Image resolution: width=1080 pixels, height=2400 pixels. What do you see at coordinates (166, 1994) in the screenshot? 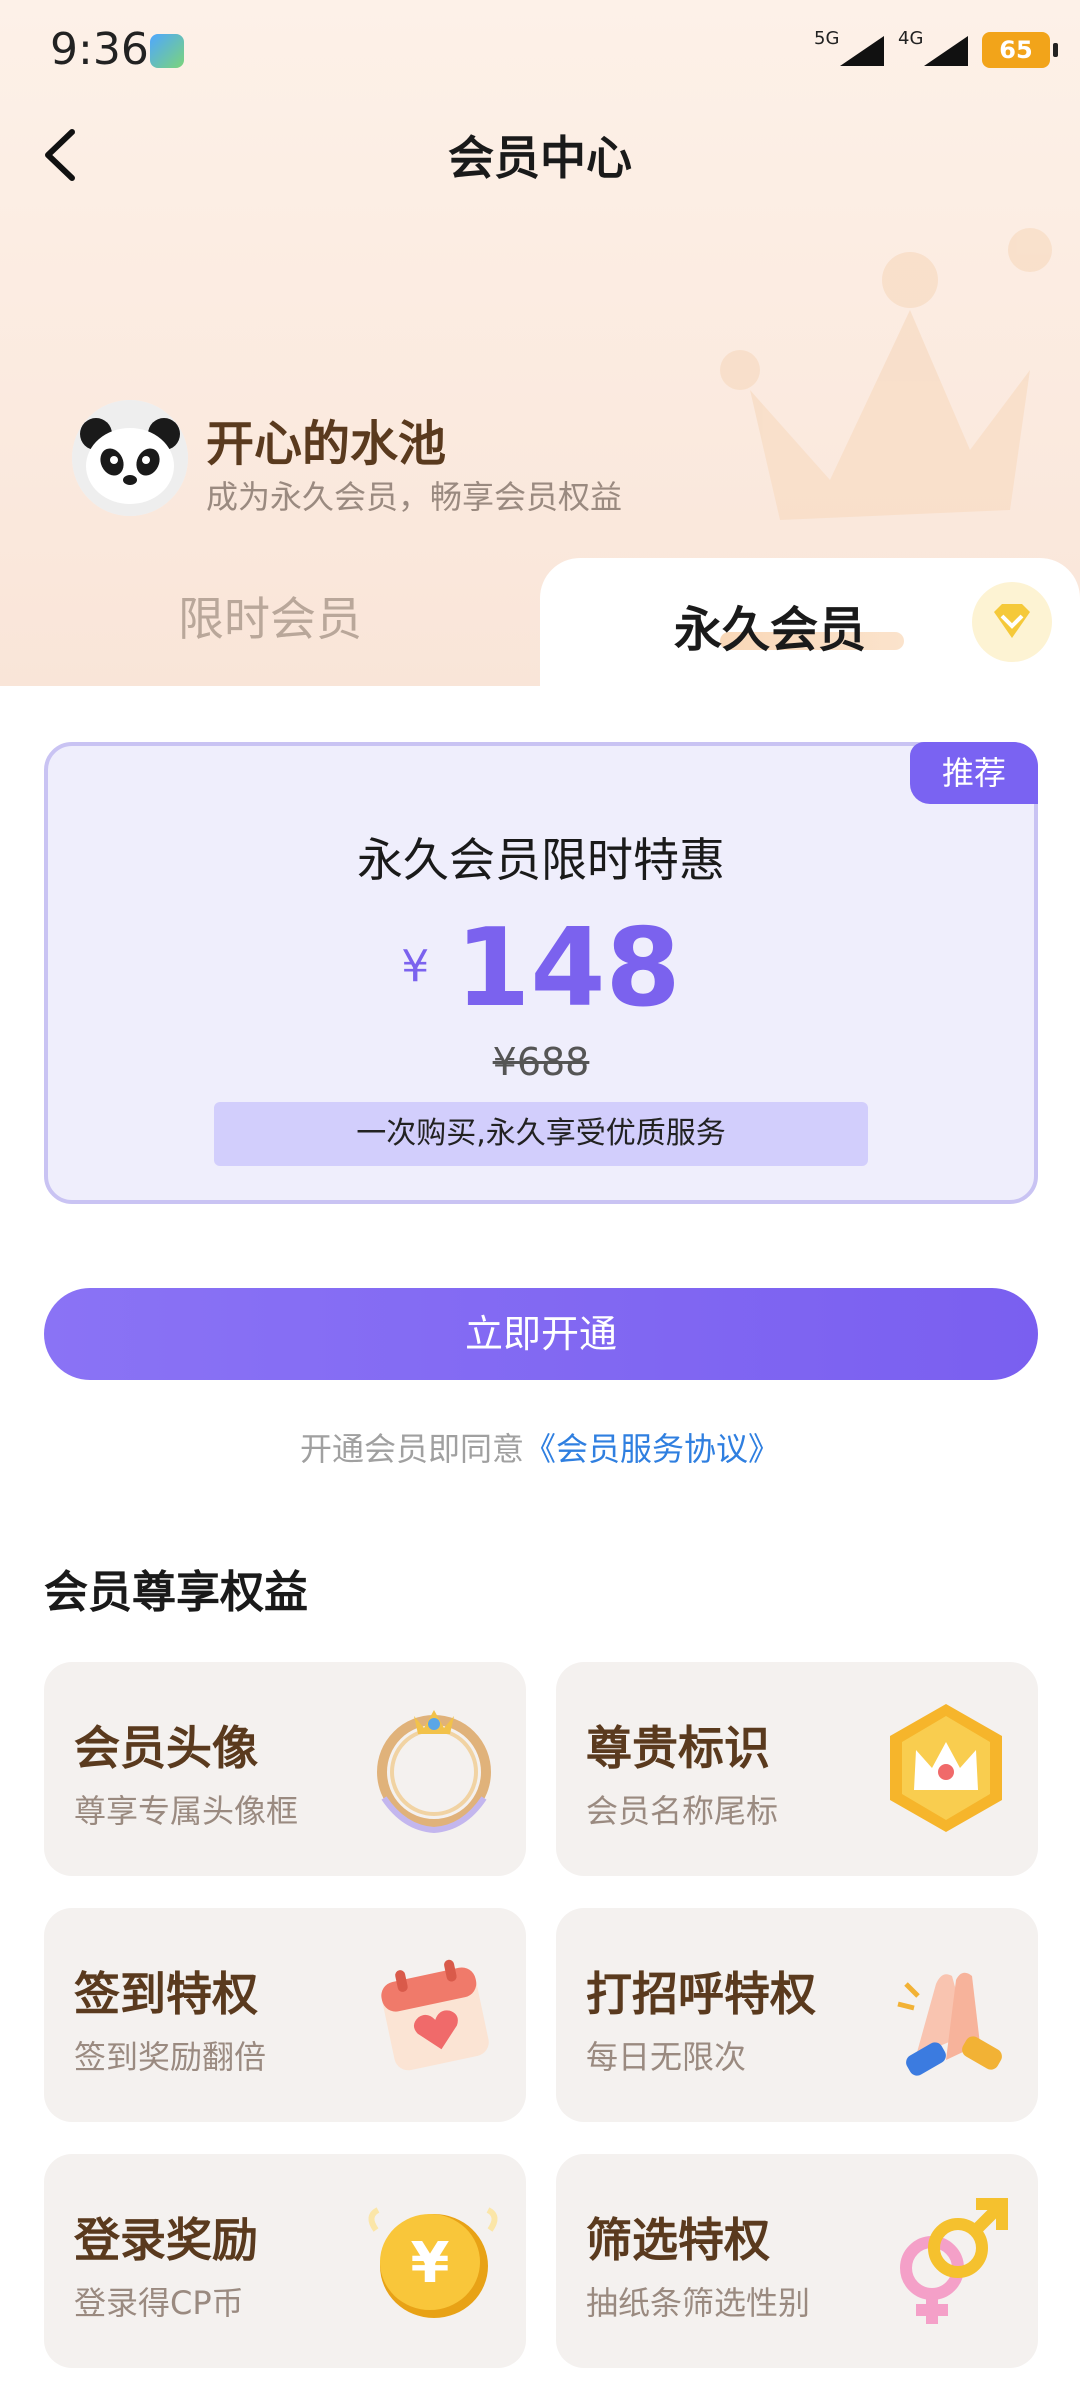
I see `benefit-name: 签到特权` at bounding box center [166, 1994].